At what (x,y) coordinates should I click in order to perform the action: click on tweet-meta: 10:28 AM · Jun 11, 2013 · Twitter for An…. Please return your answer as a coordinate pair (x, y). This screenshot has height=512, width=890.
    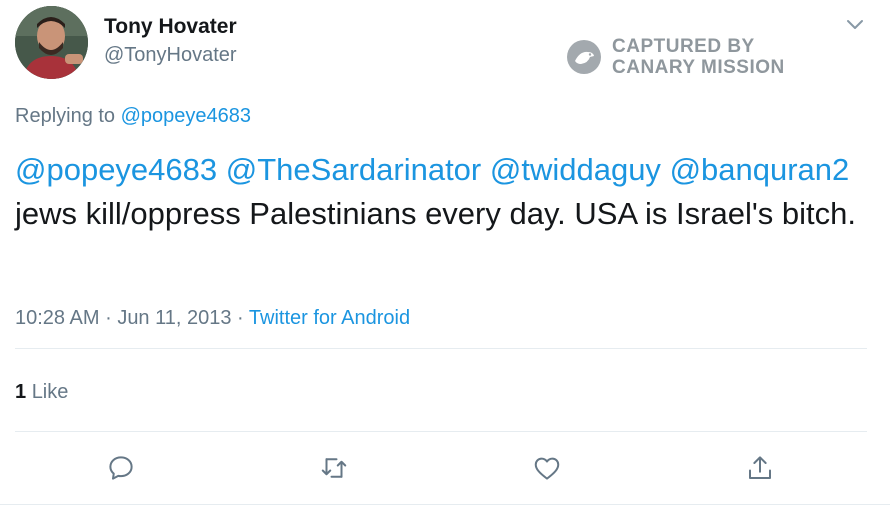
    Looking at the image, I should click on (212, 318).